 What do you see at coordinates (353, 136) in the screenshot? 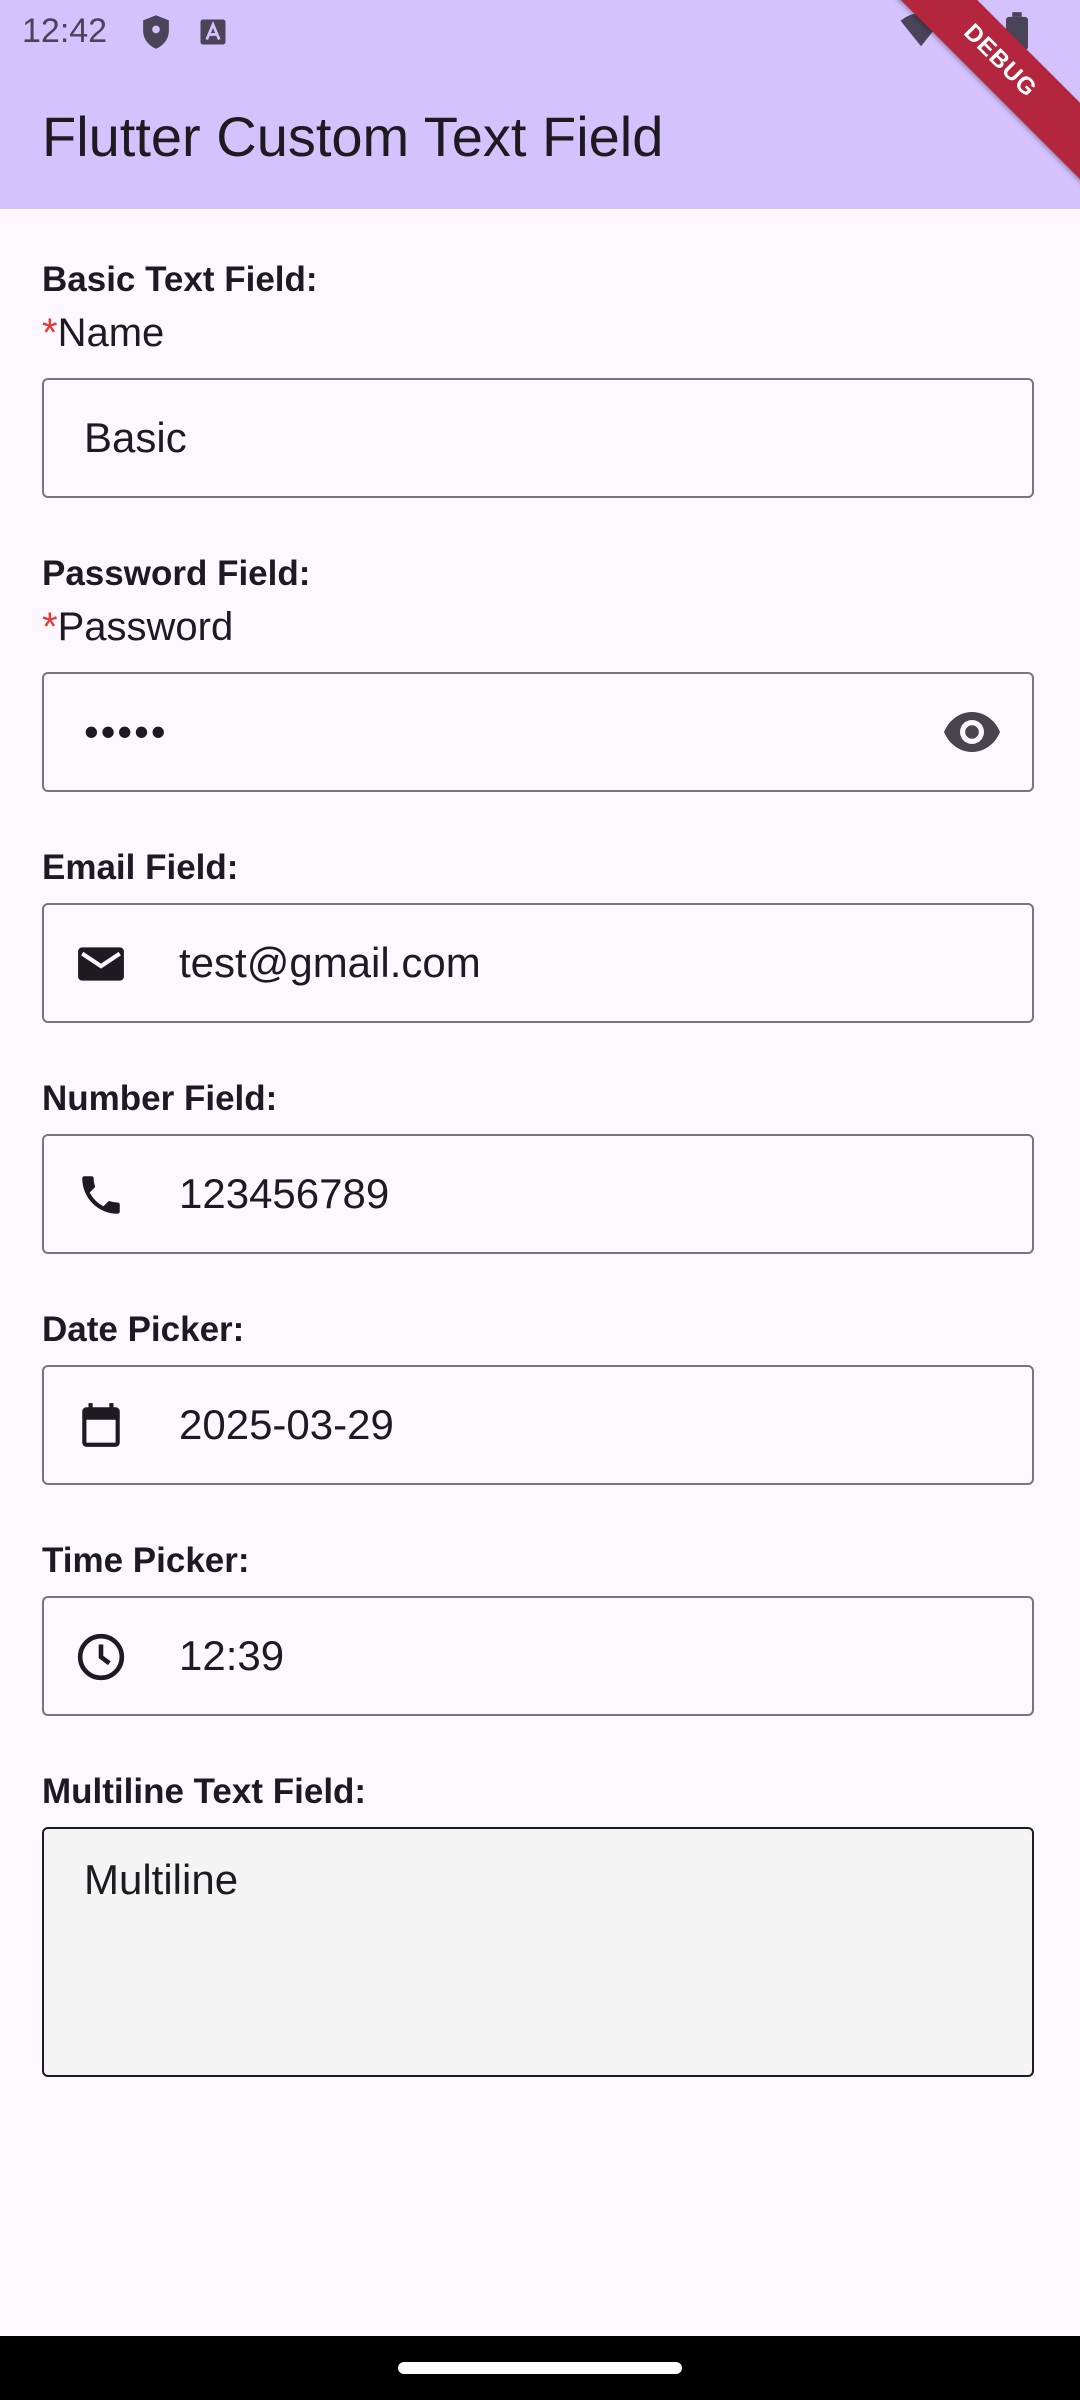
I see `page-title: Flutter Custom Text Field` at bounding box center [353, 136].